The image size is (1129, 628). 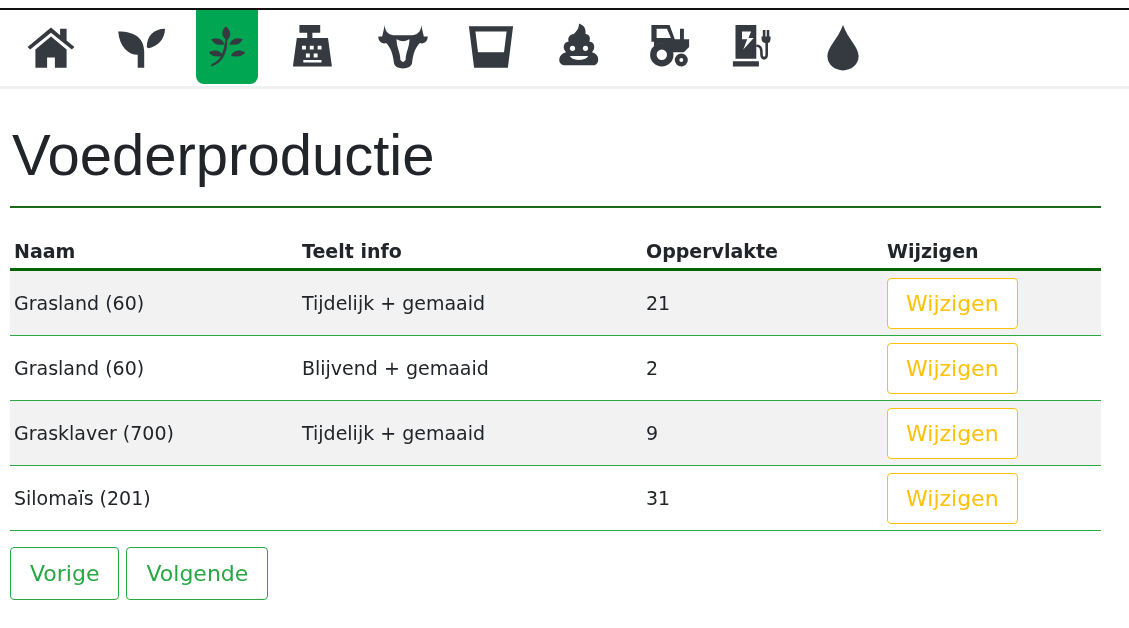 I want to click on table-cell: Grasklaver (700), so click(x=154, y=433).